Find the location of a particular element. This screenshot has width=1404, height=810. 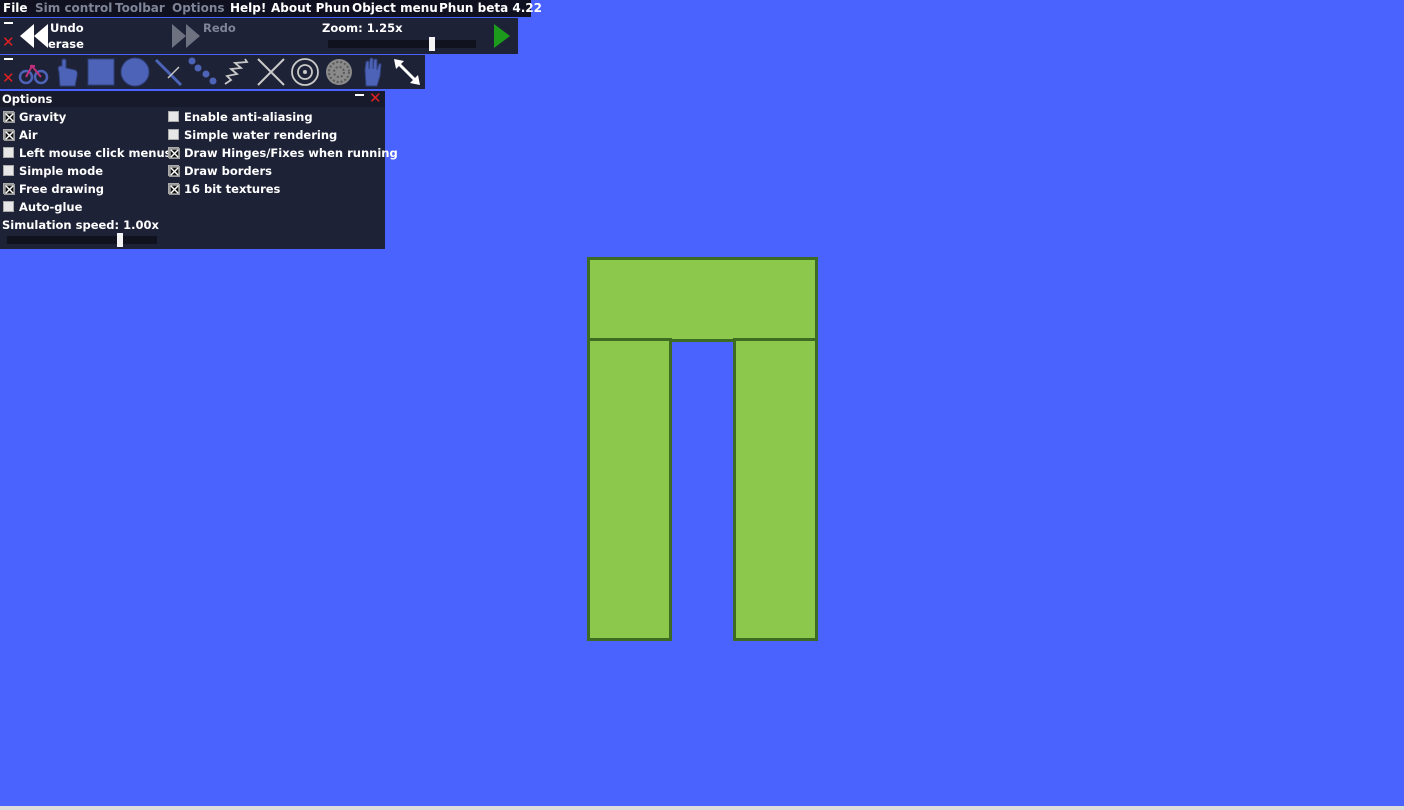

bottom-edge is located at coordinates (702, 808).